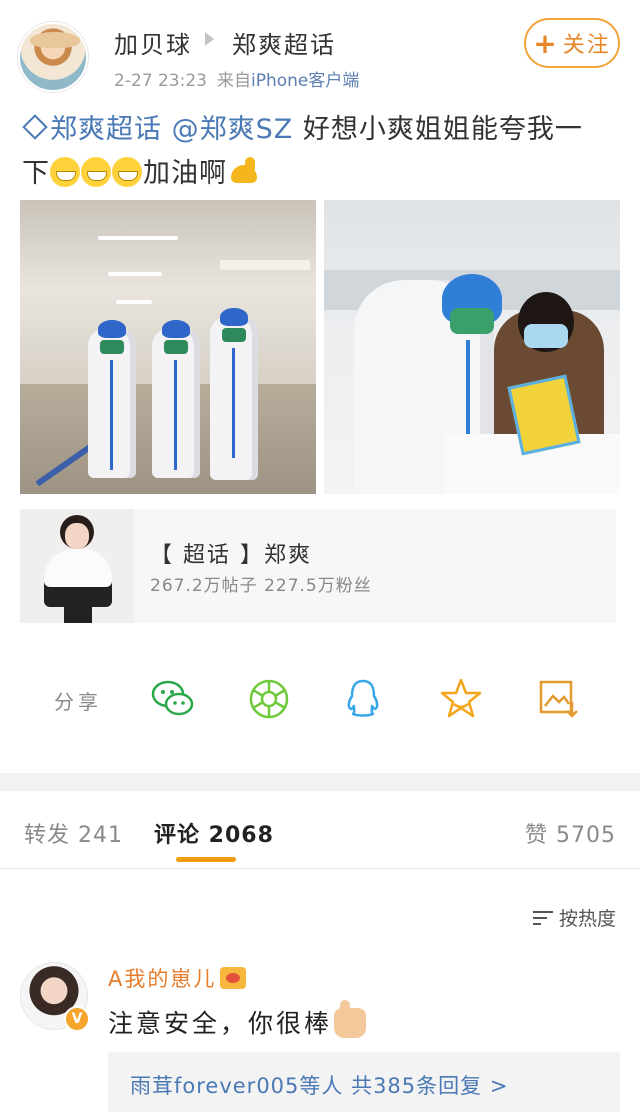  What do you see at coordinates (106, 129) in the screenshot?
I see `topic-link: 郑爽超话` at bounding box center [106, 129].